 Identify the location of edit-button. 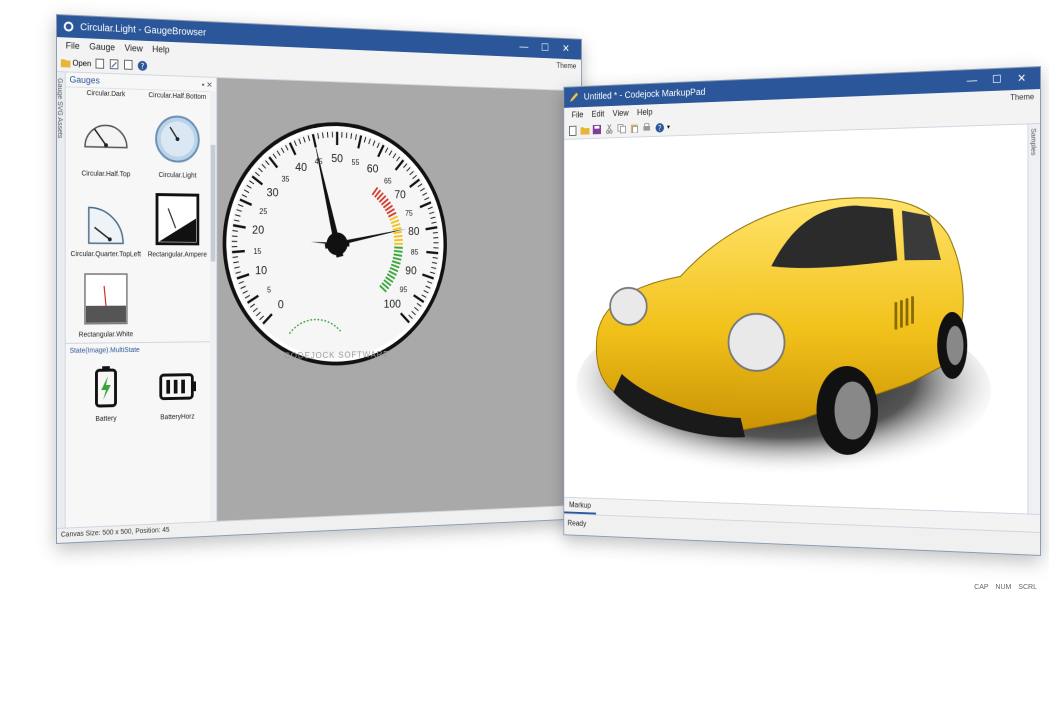
(113, 64).